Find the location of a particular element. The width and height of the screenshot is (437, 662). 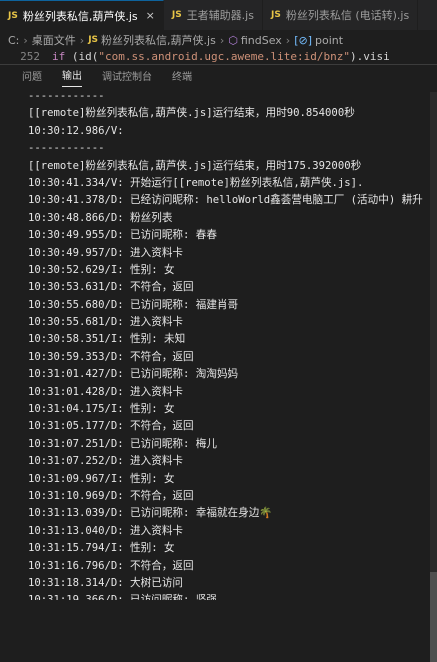

output-line: 10:31:15.794/I: 性别: 女 is located at coordinates (101, 548).